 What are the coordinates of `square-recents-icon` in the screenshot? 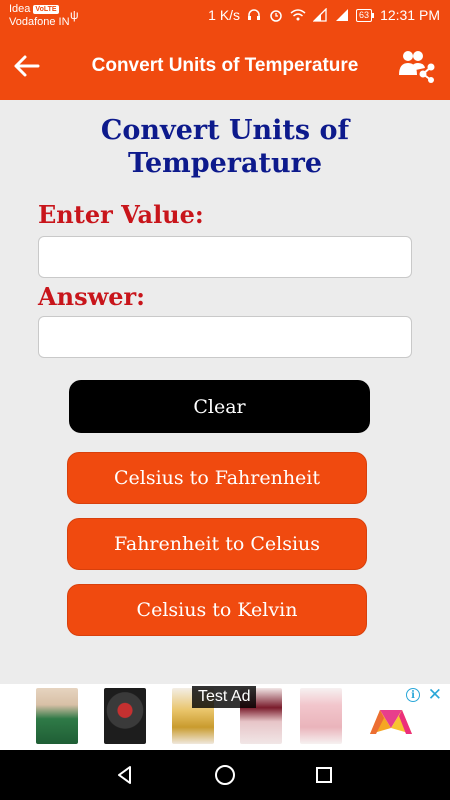 It's located at (324, 775).